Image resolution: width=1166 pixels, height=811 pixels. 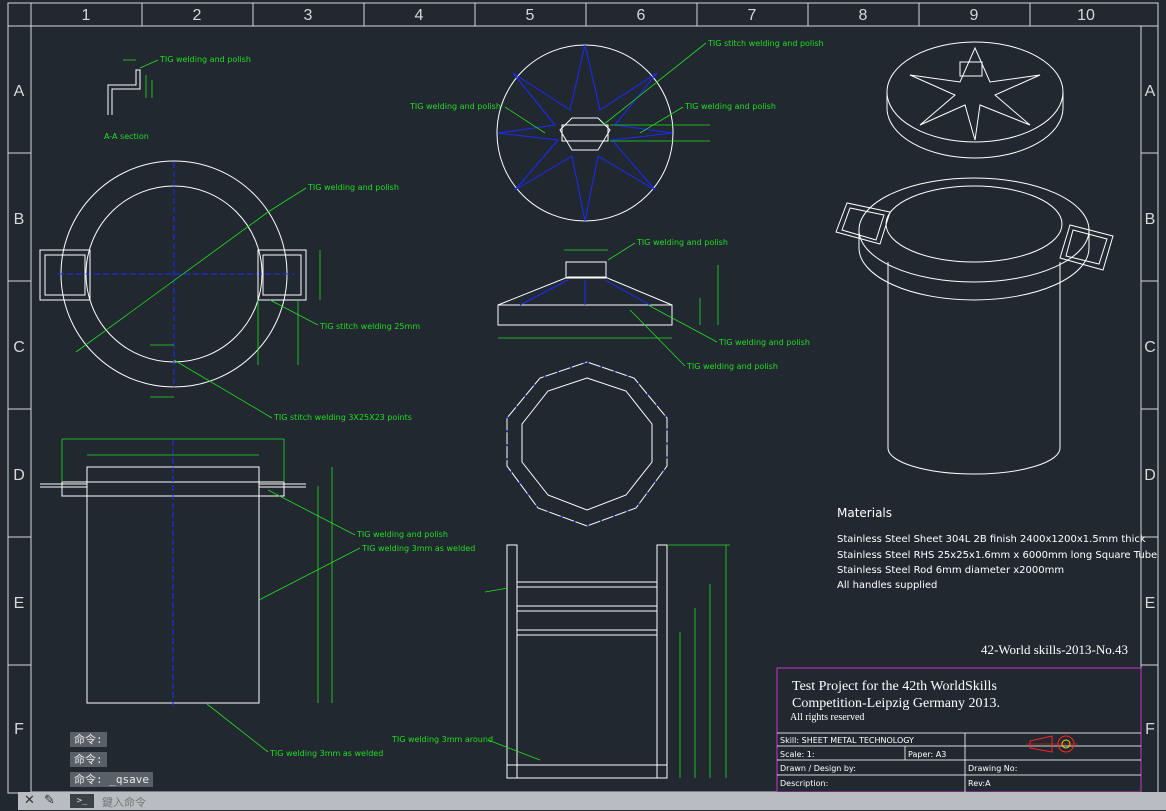 I want to click on rights-note: All rights reserved, so click(x=827, y=717).